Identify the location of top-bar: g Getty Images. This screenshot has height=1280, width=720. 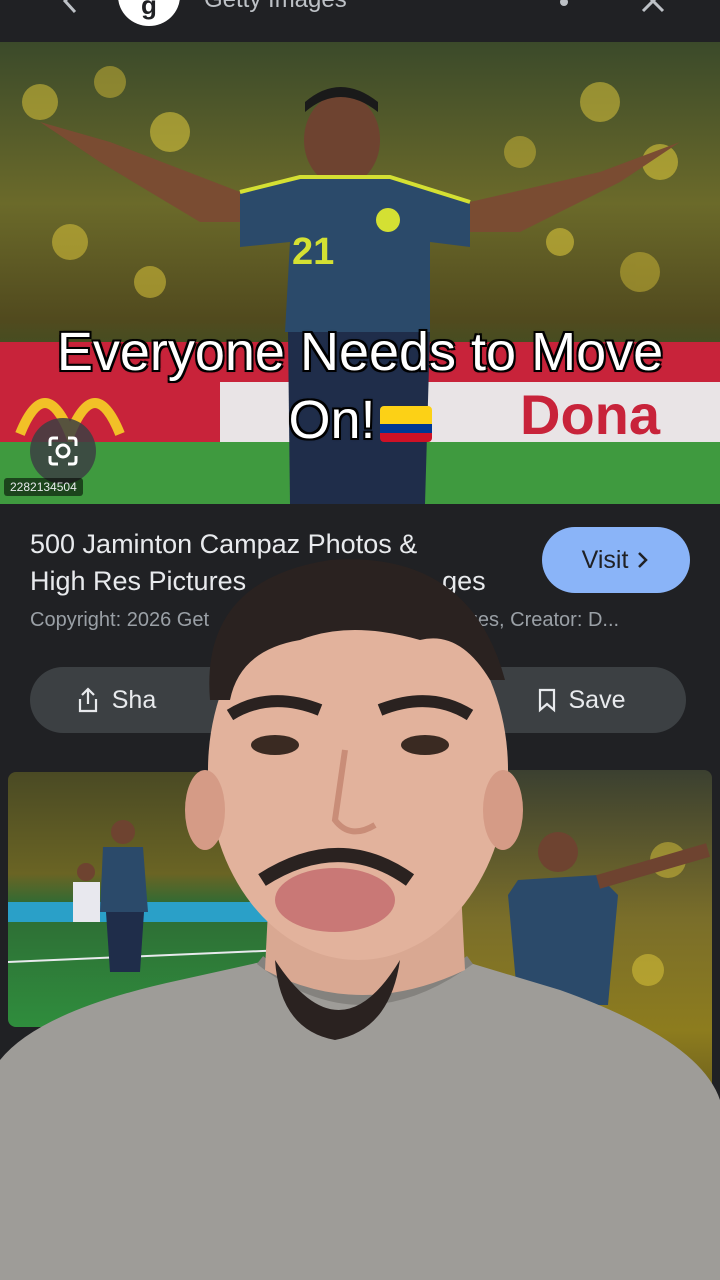
(360, 21).